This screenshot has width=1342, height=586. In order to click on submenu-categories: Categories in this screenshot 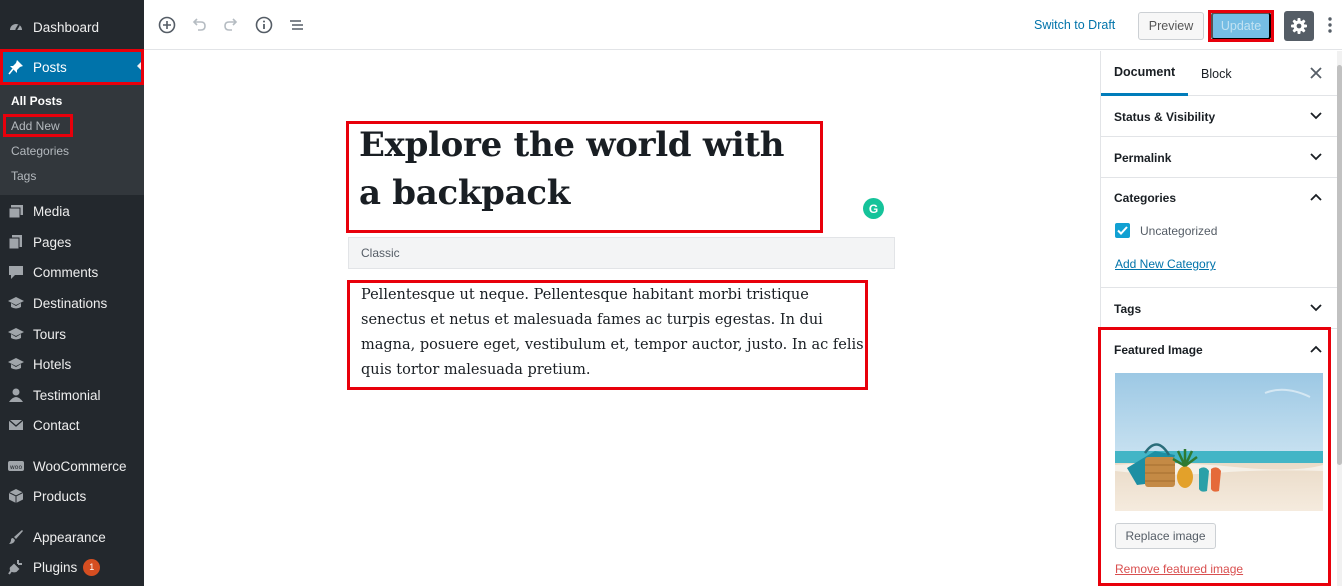, I will do `click(40, 151)`.